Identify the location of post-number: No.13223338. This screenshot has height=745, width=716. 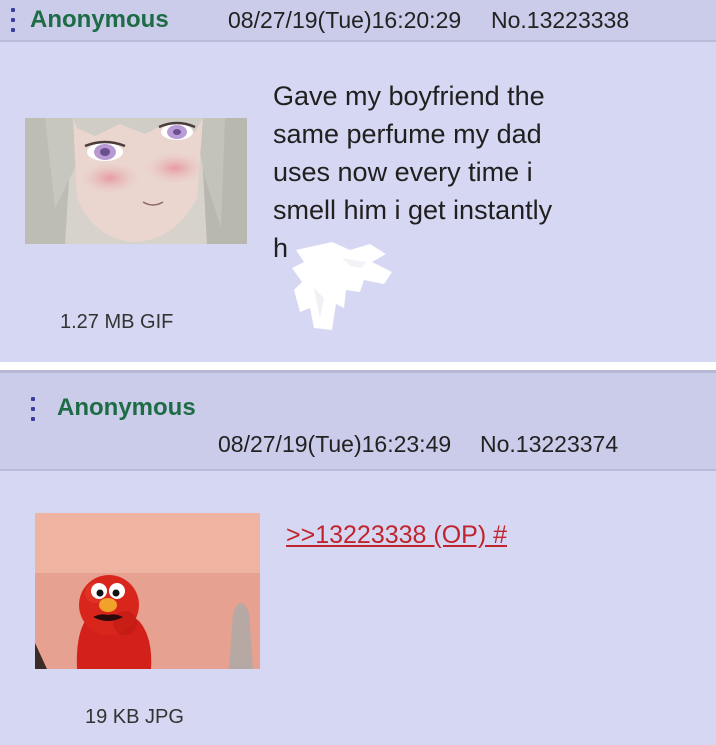
(560, 20).